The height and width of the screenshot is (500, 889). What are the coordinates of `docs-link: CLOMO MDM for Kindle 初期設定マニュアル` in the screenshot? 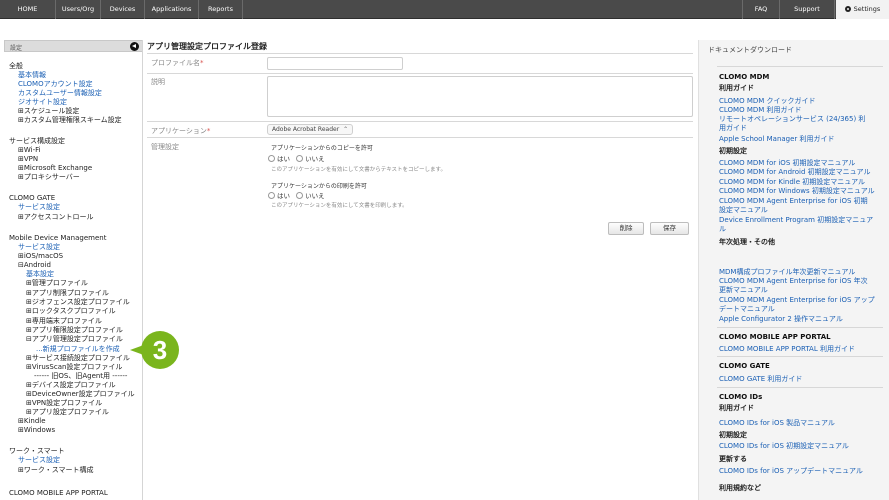 It's located at (792, 182).